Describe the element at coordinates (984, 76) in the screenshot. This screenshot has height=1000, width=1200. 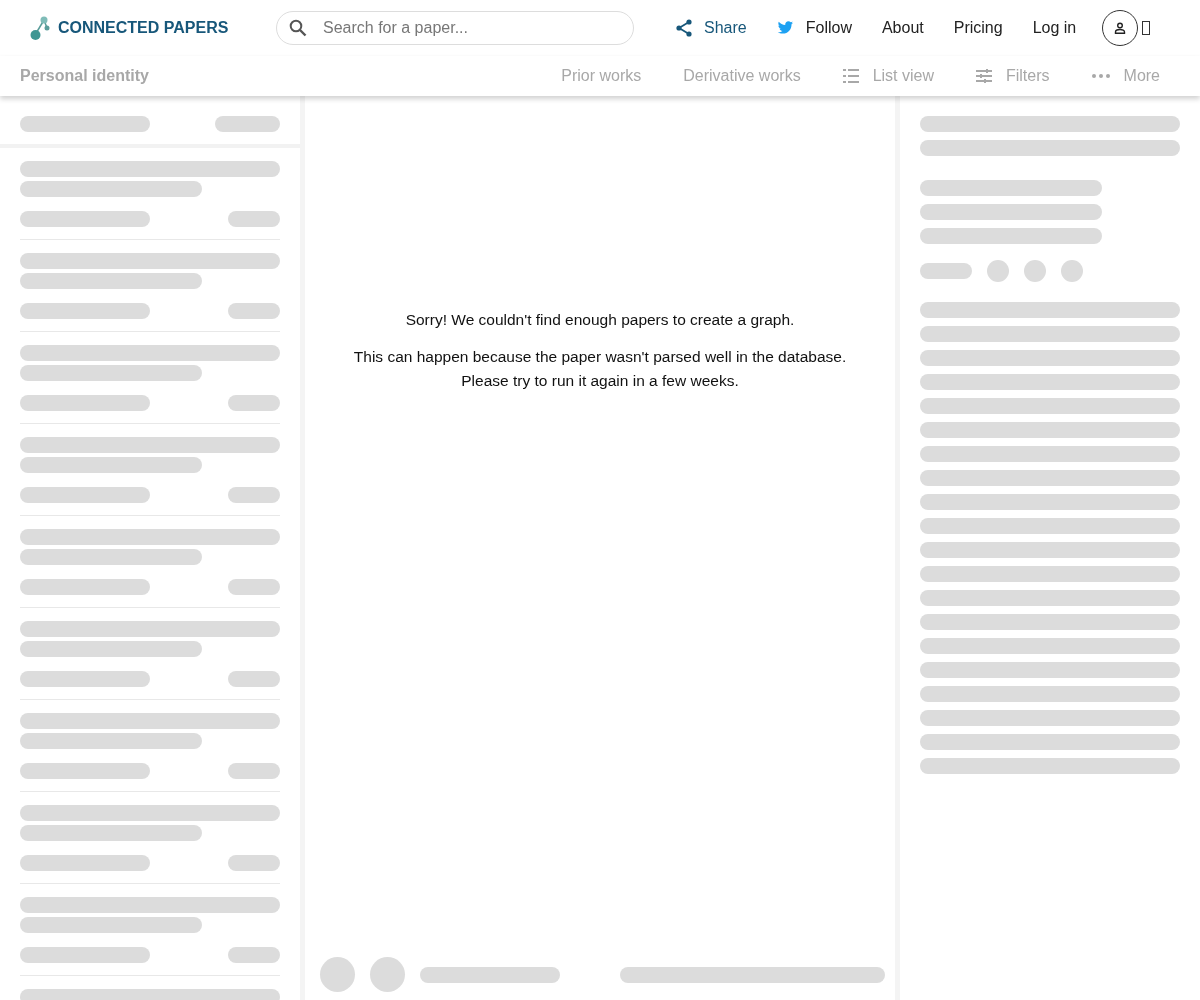
I see `sliders-icon` at that location.